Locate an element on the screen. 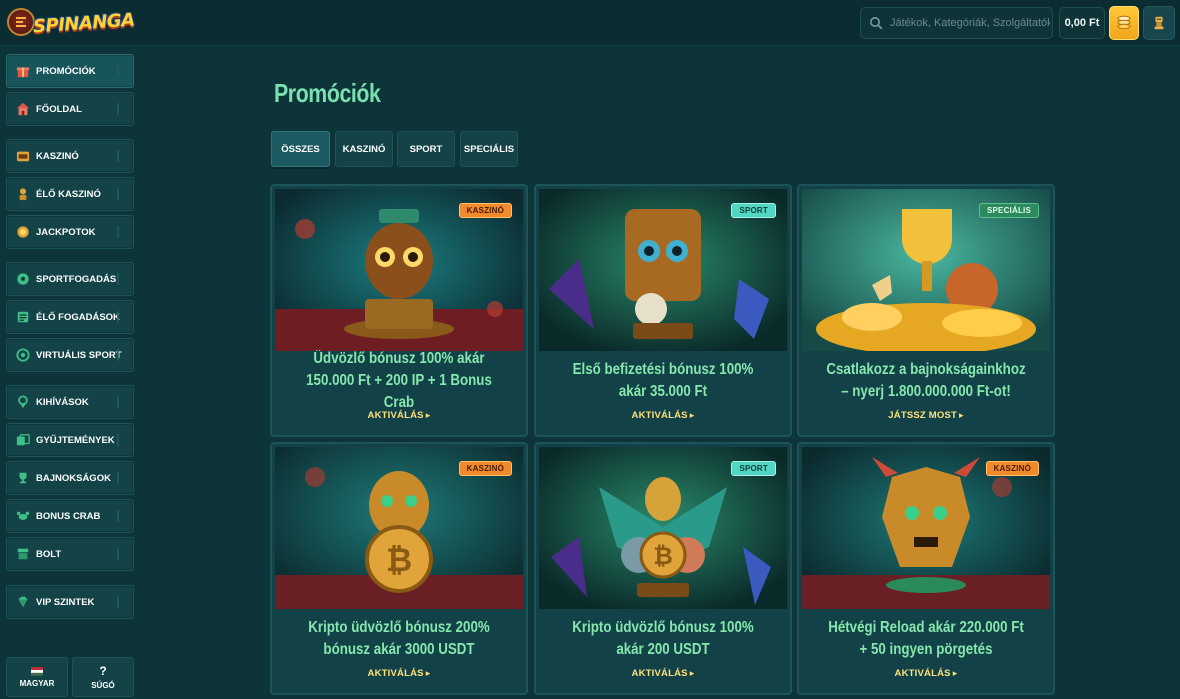 The width and height of the screenshot is (1180, 699). promo-title: Kripto üdvözlő bónusz 100% akár 200 USDT is located at coordinates (663, 638).